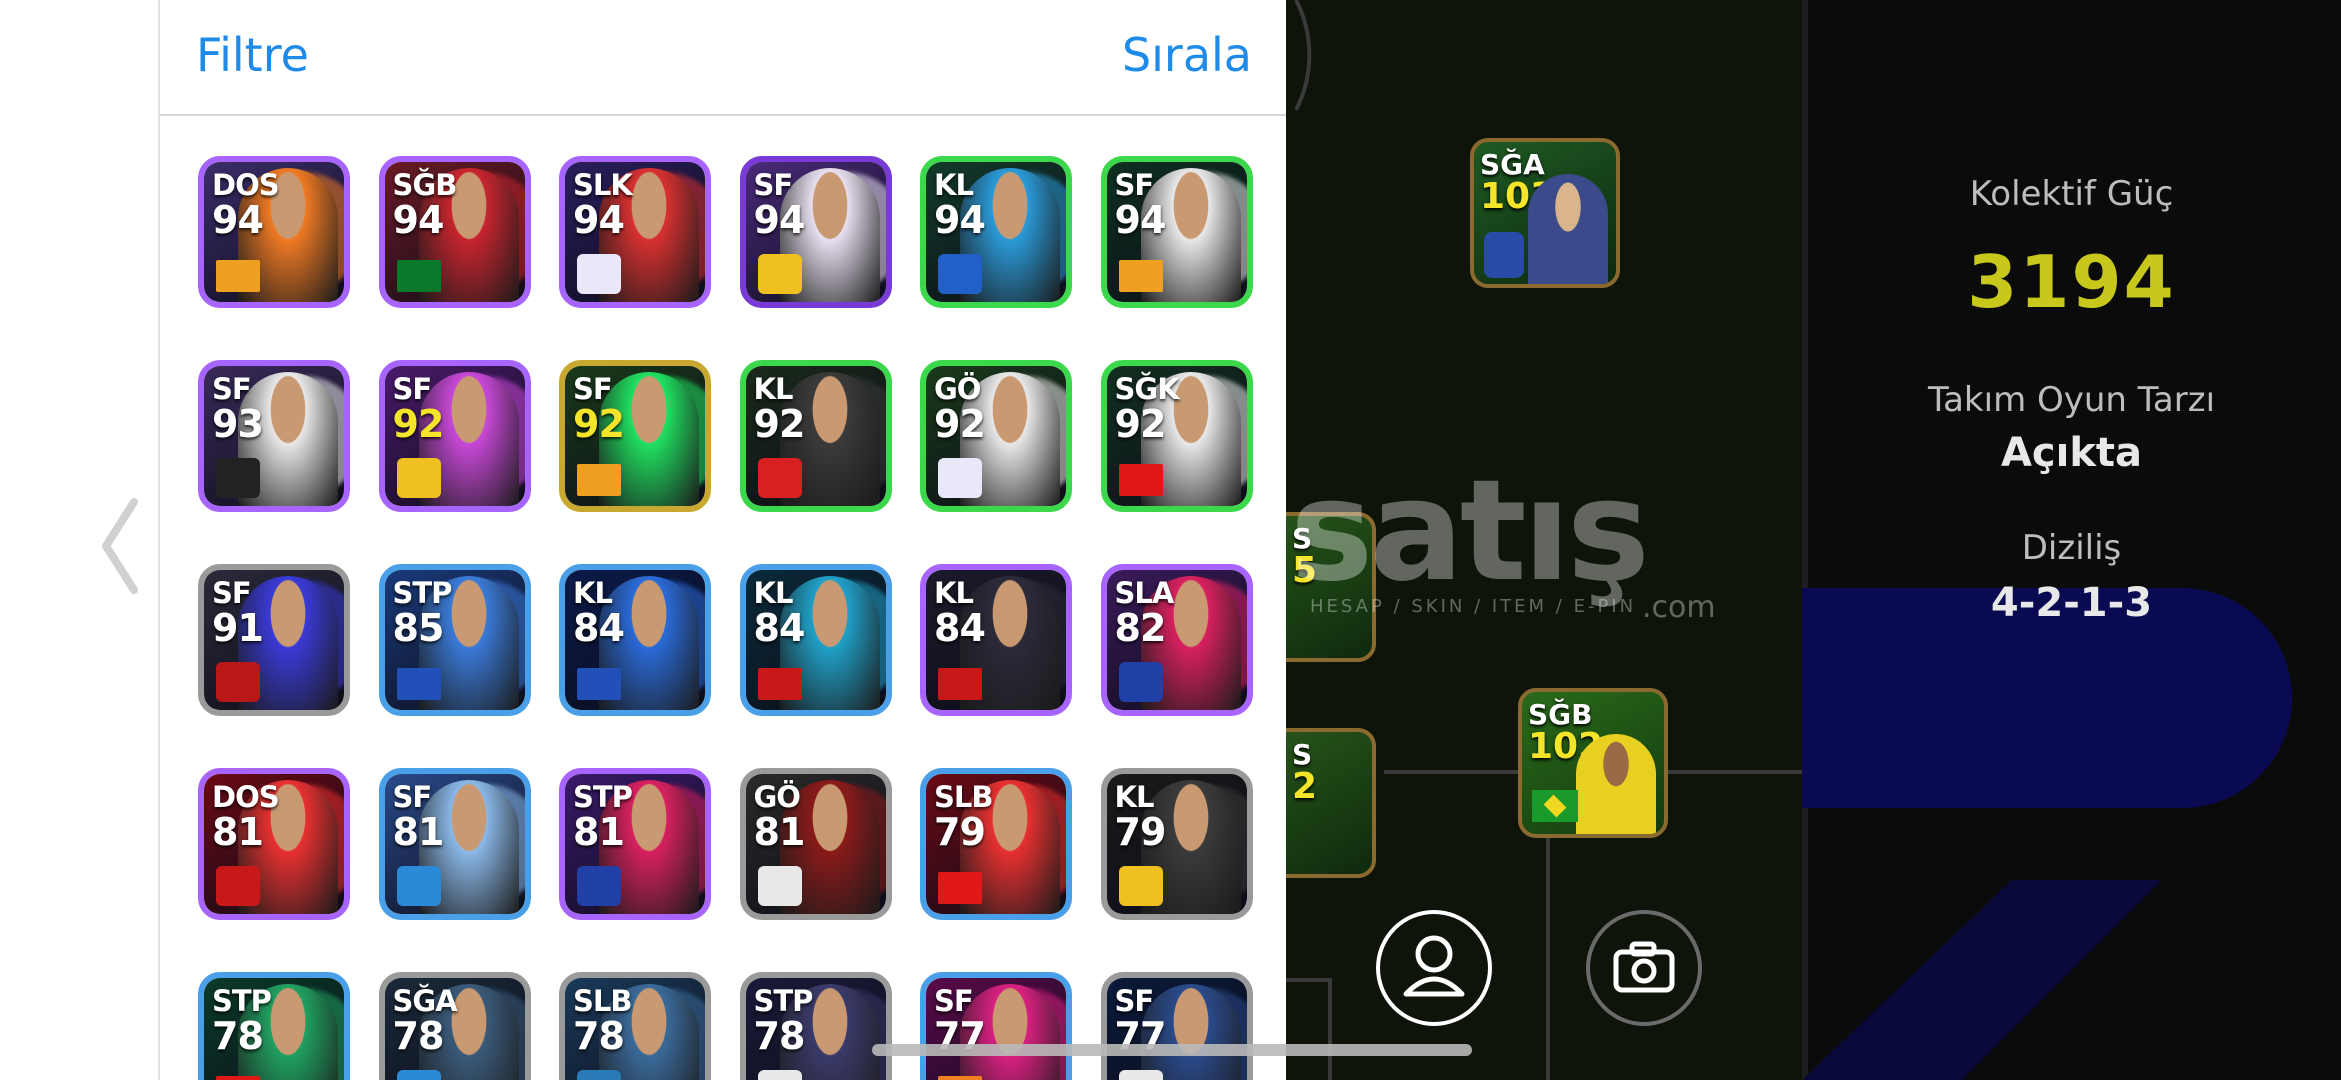  I want to click on player-card: KL 92, so click(815, 436).